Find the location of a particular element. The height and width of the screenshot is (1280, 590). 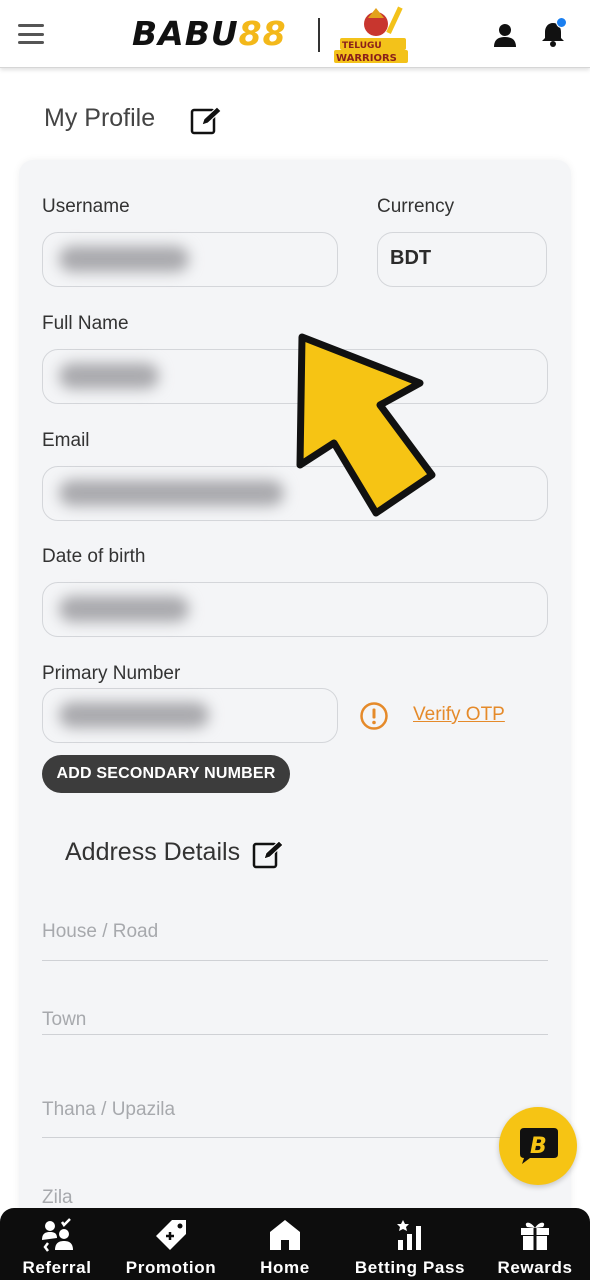

hamburger-menu-icon is located at coordinates (31, 34).